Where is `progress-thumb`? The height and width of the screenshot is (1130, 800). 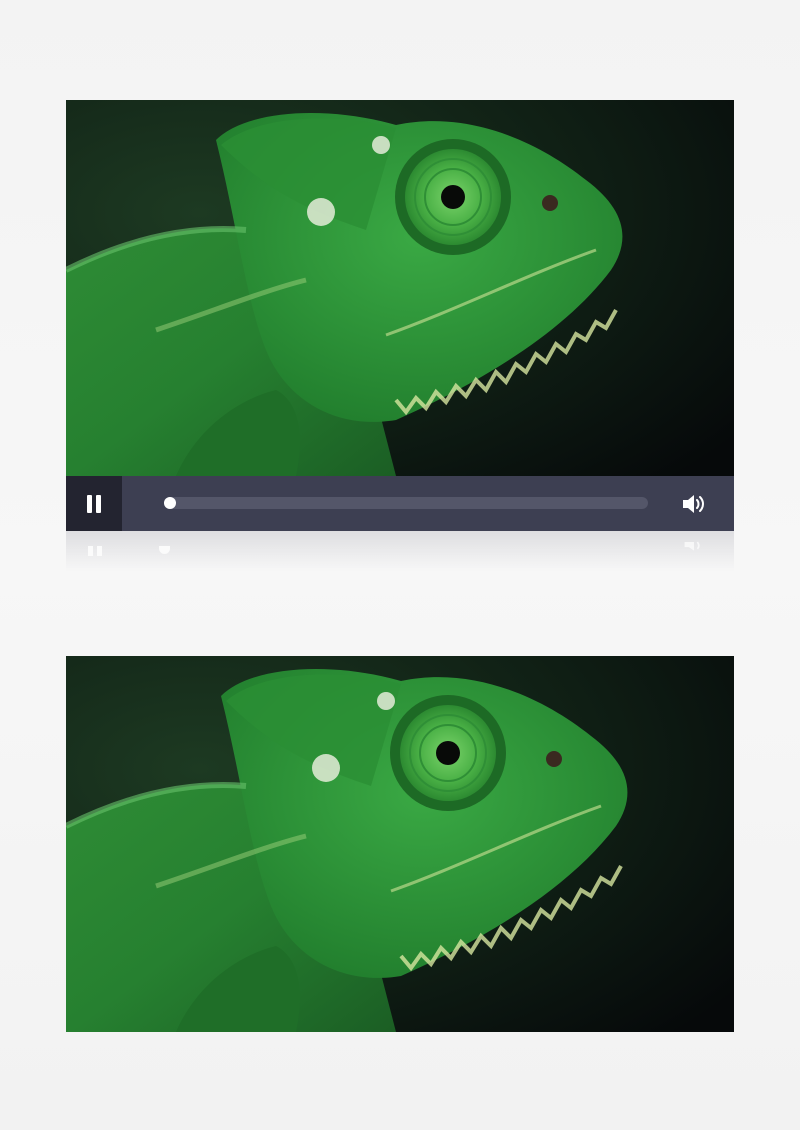 progress-thumb is located at coordinates (170, 503).